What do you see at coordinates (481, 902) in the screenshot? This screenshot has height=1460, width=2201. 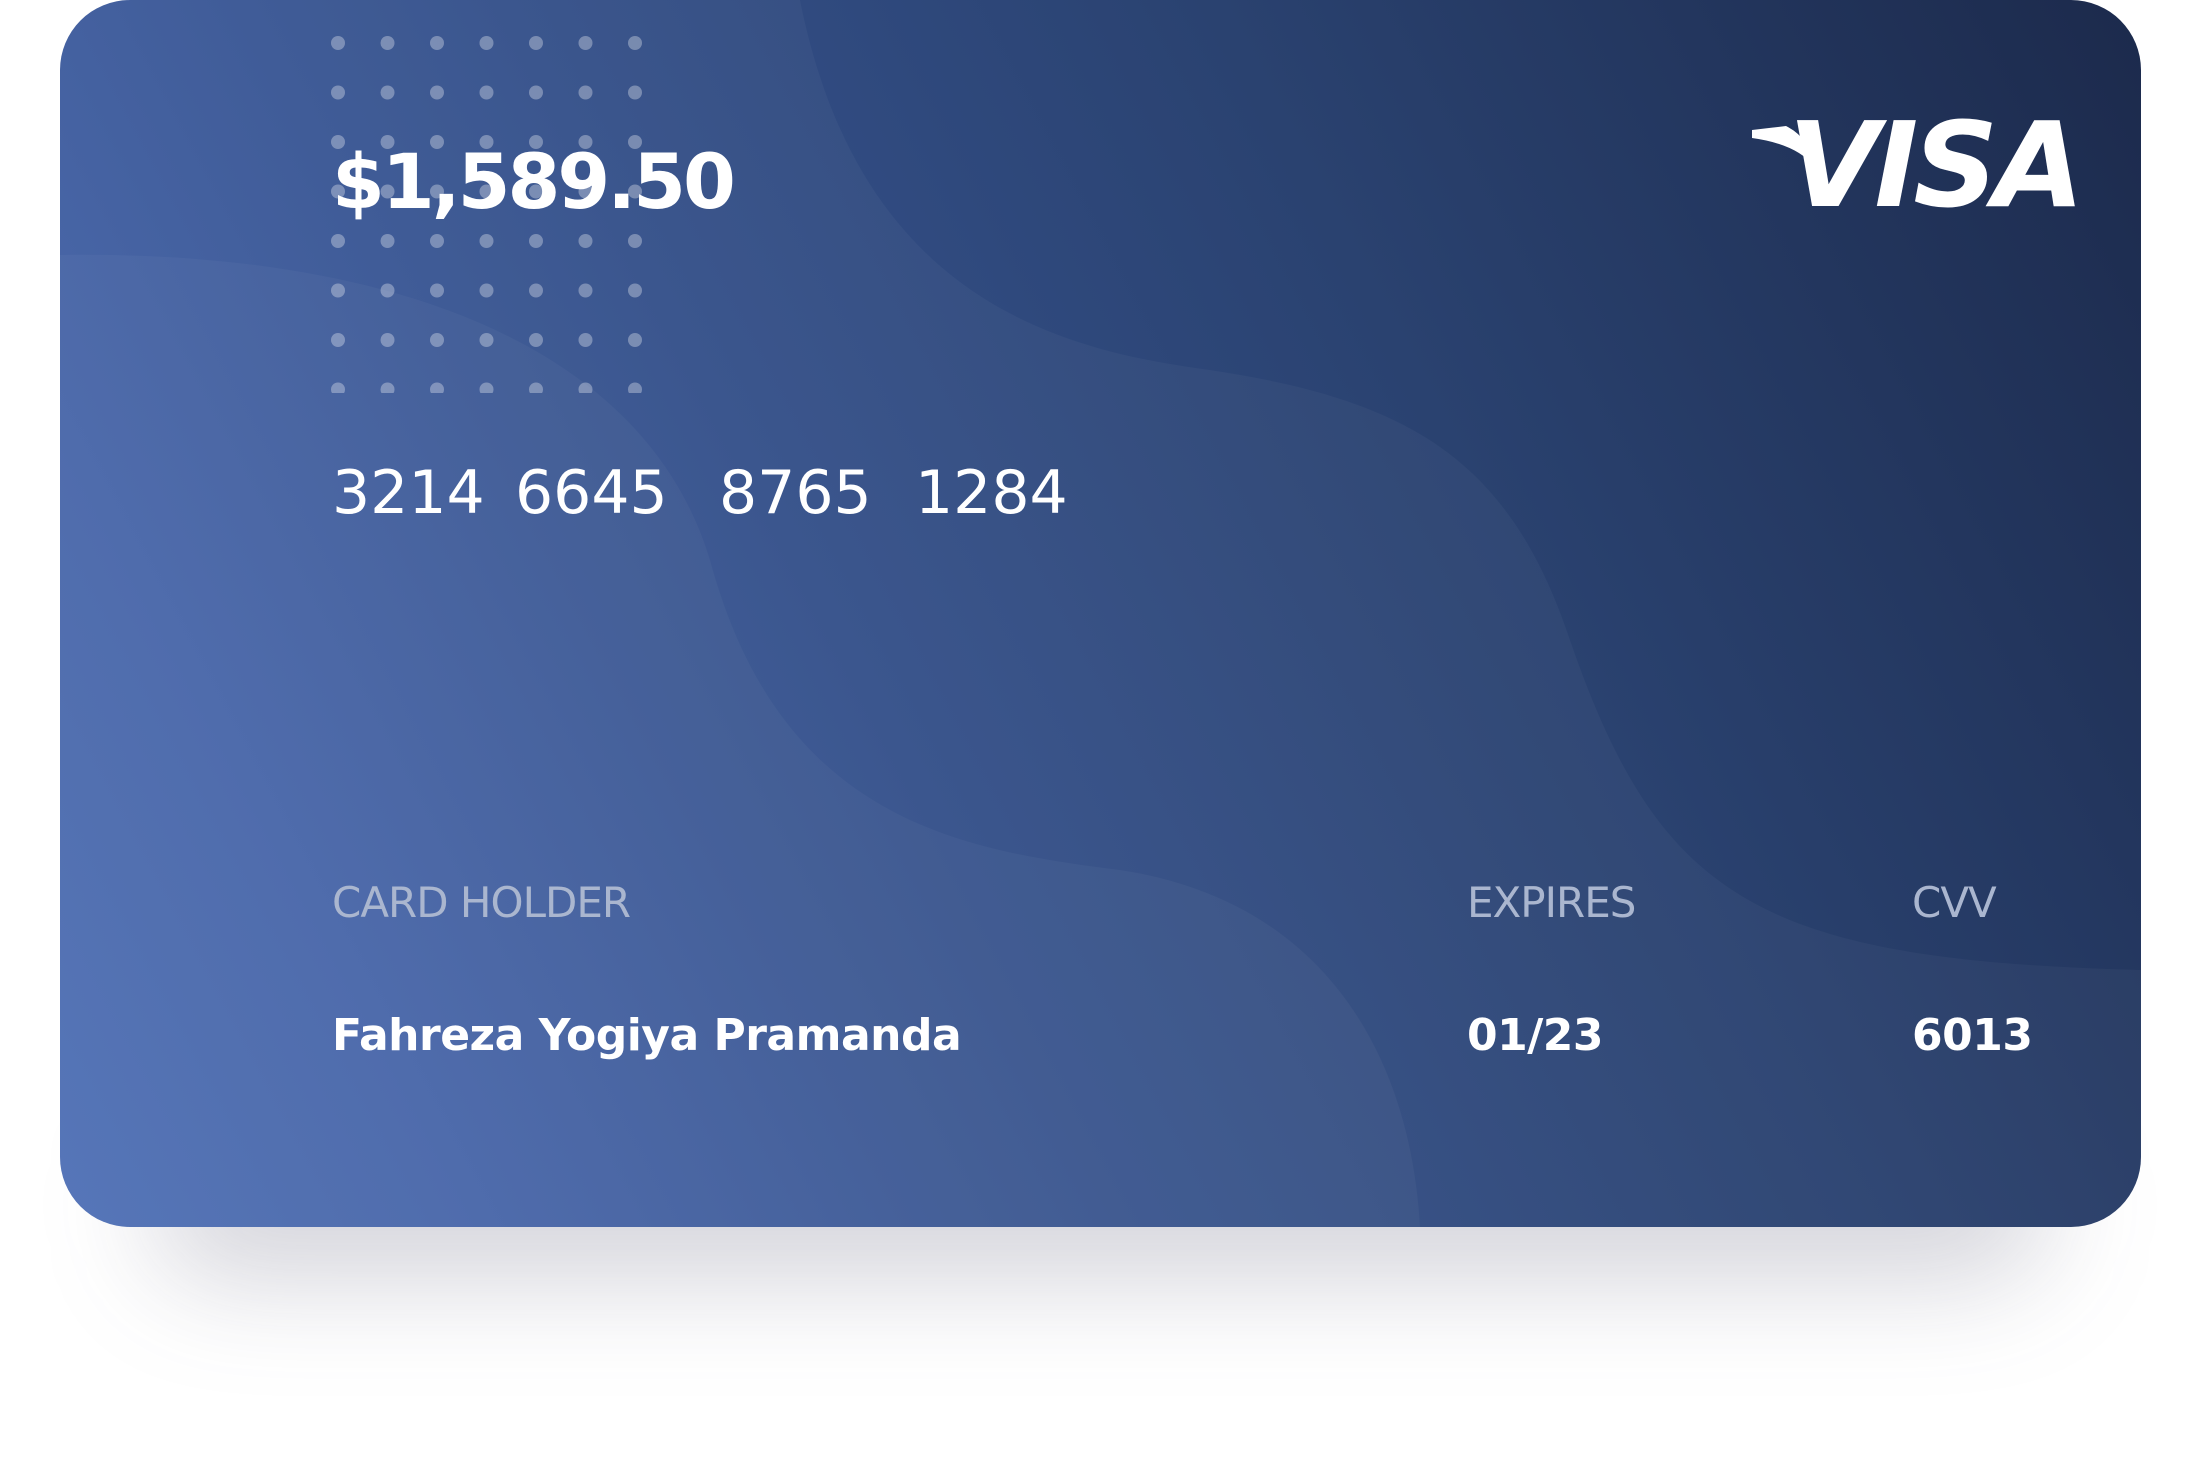 I see `card-holder-label: CARD HOLDER` at bounding box center [481, 902].